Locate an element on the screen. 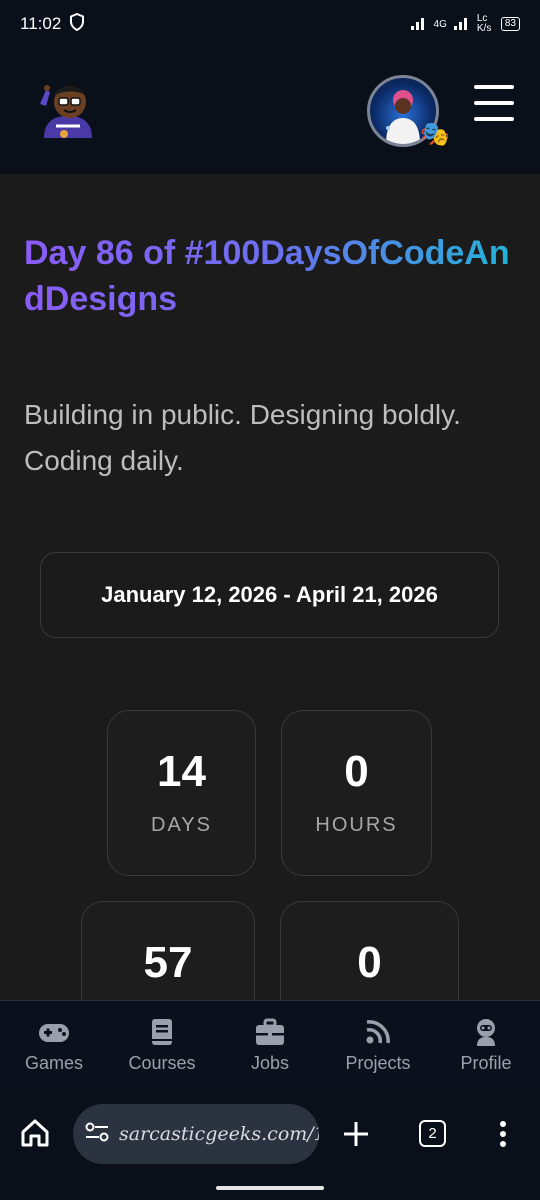 Image resolution: width=540 pixels, height=1200 pixels. nav-item-projects: Projects is located at coordinates (378, 1046).